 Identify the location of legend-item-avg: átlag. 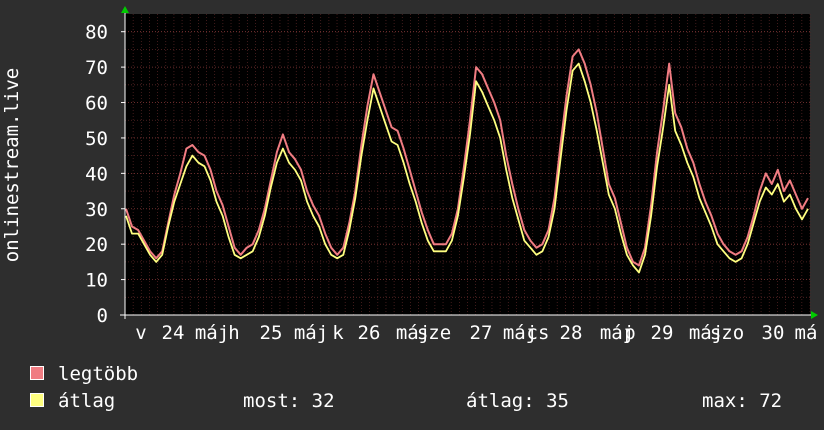
(72, 401).